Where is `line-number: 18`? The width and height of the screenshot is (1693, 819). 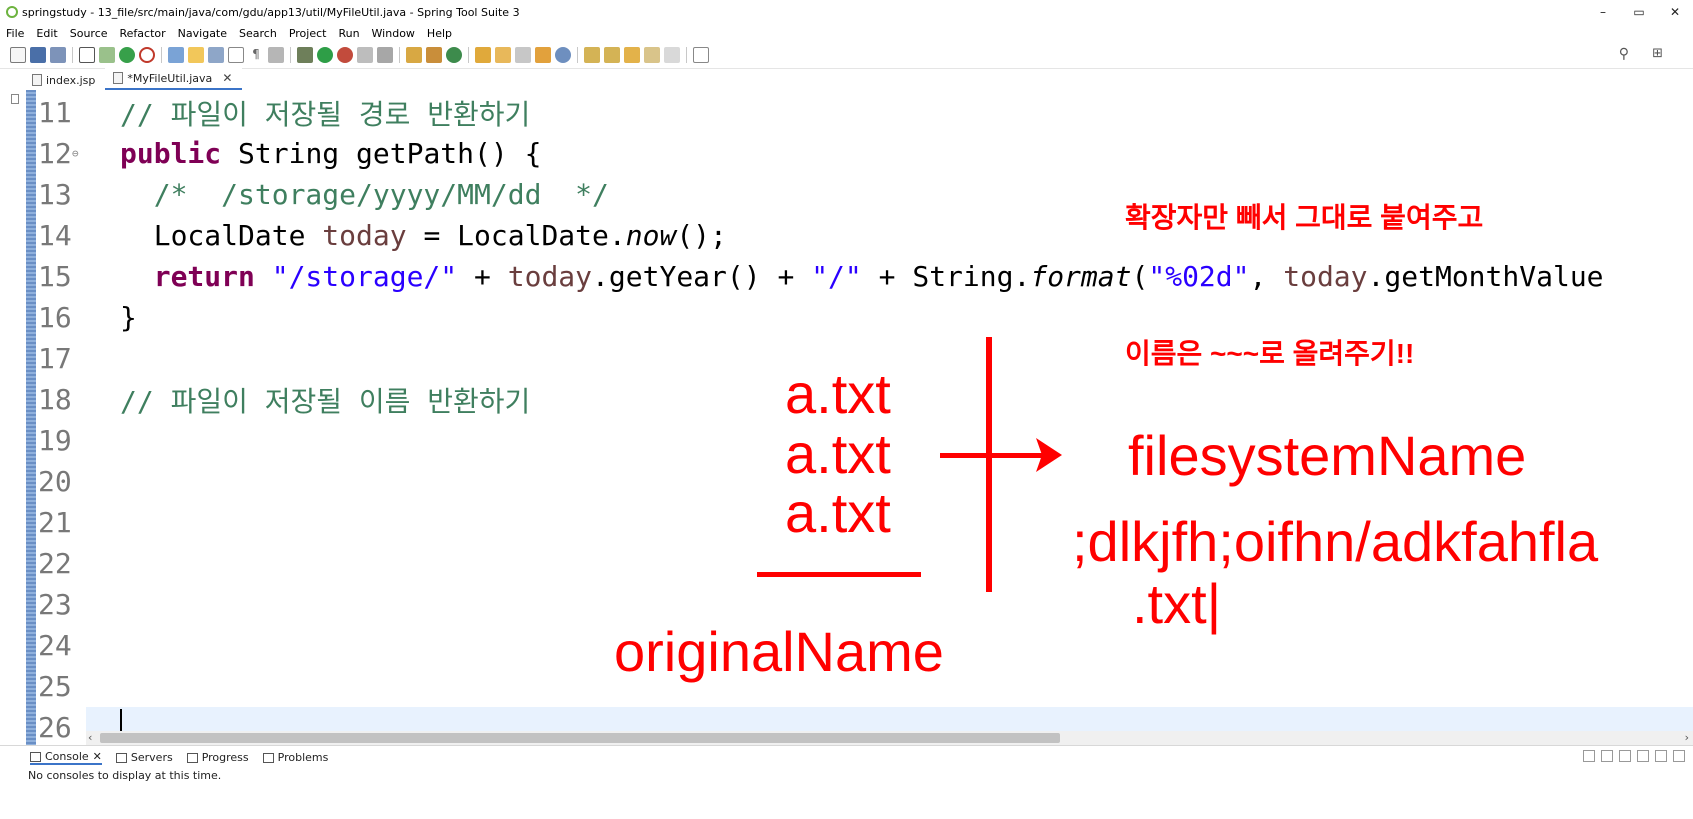
line-number: 18 is located at coordinates (55, 399).